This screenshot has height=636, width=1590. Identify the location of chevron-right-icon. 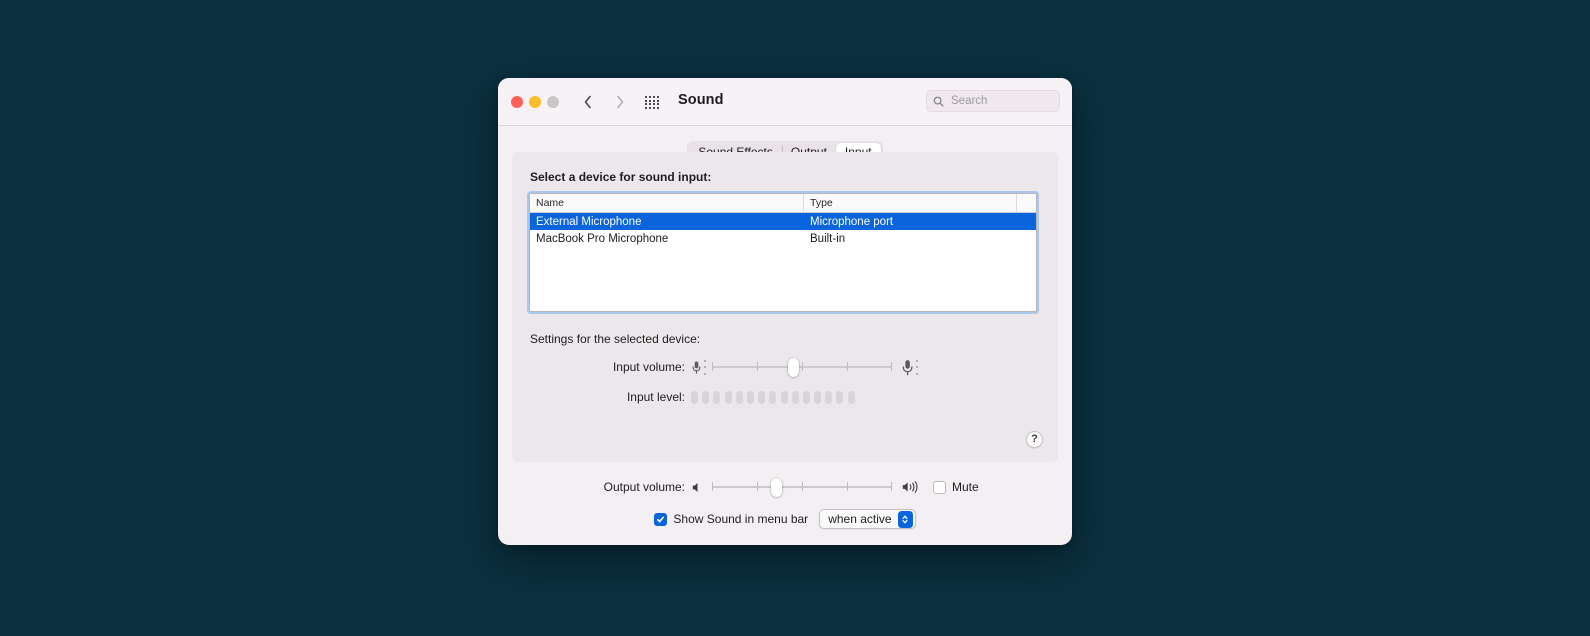
(620, 102).